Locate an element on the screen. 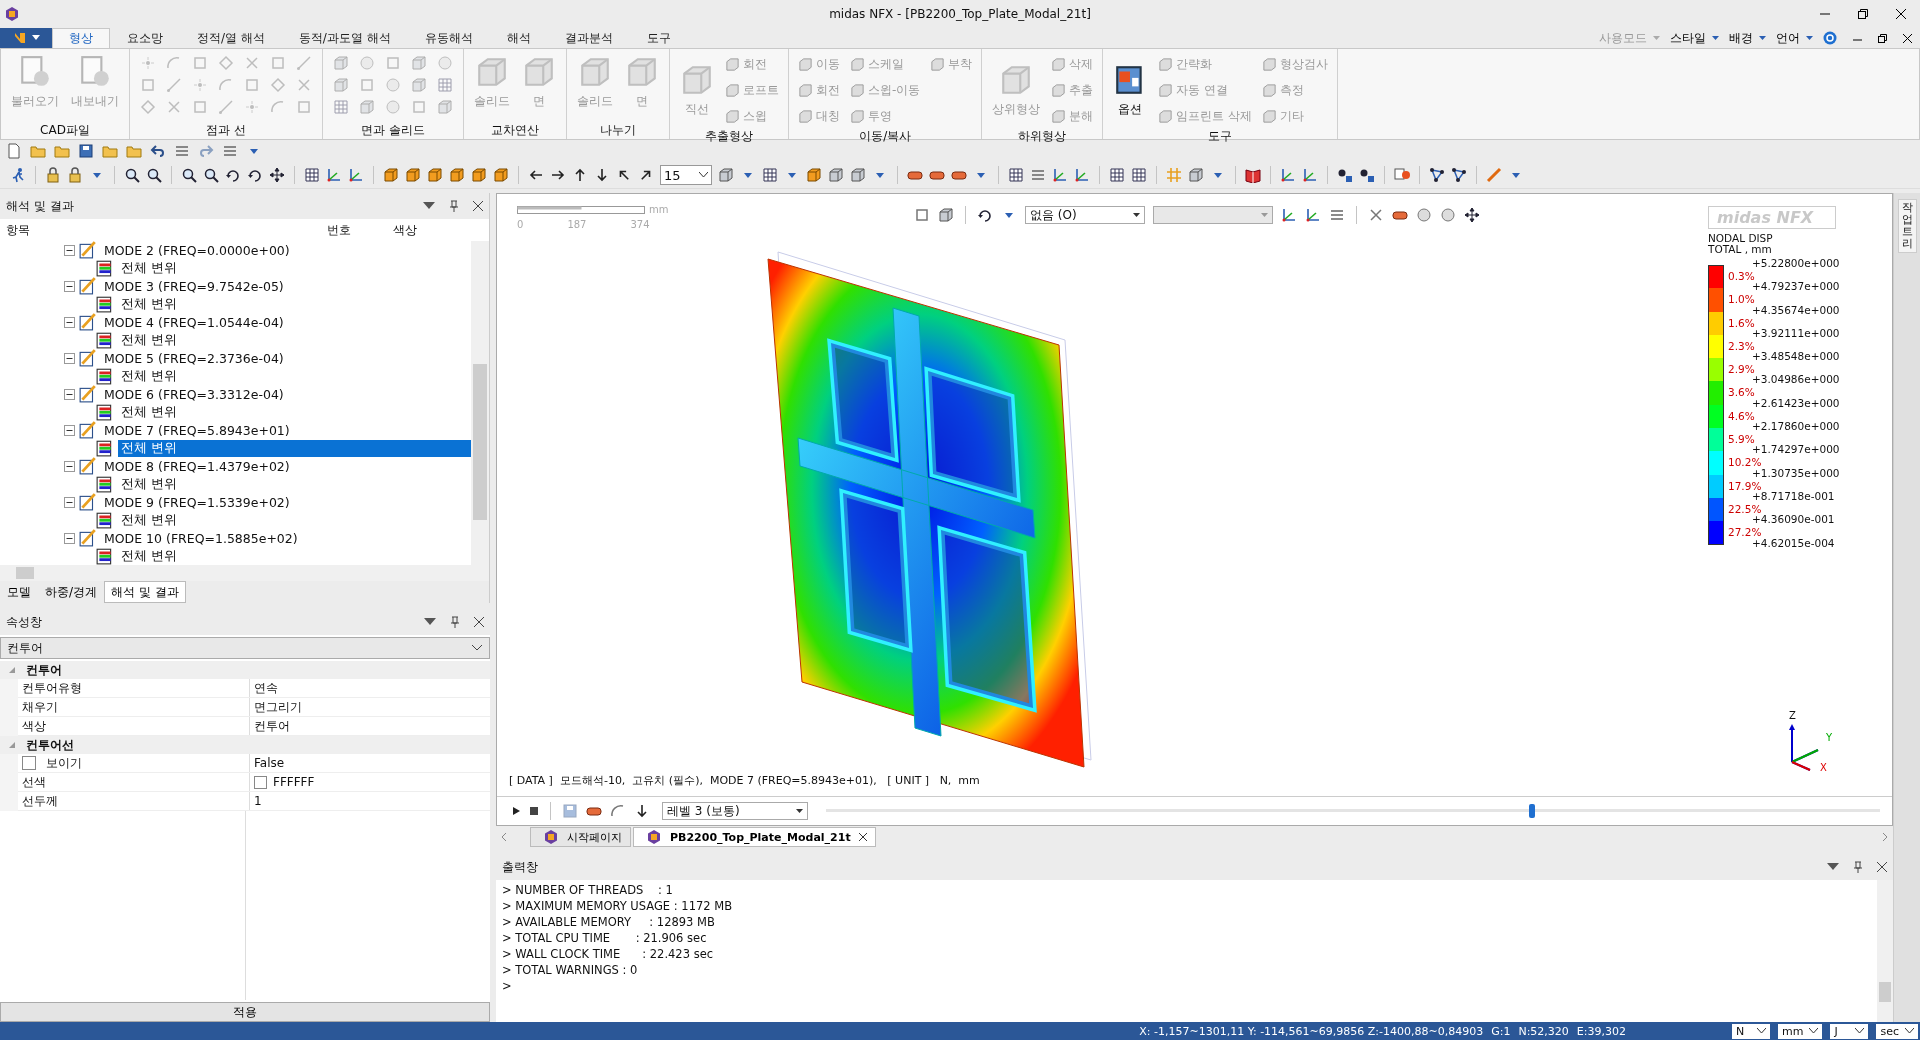 Image resolution: width=1920 pixels, height=1040 pixels. tree-item: MODE 5 (FREQ=2.3736e-04) is located at coordinates (194, 358).